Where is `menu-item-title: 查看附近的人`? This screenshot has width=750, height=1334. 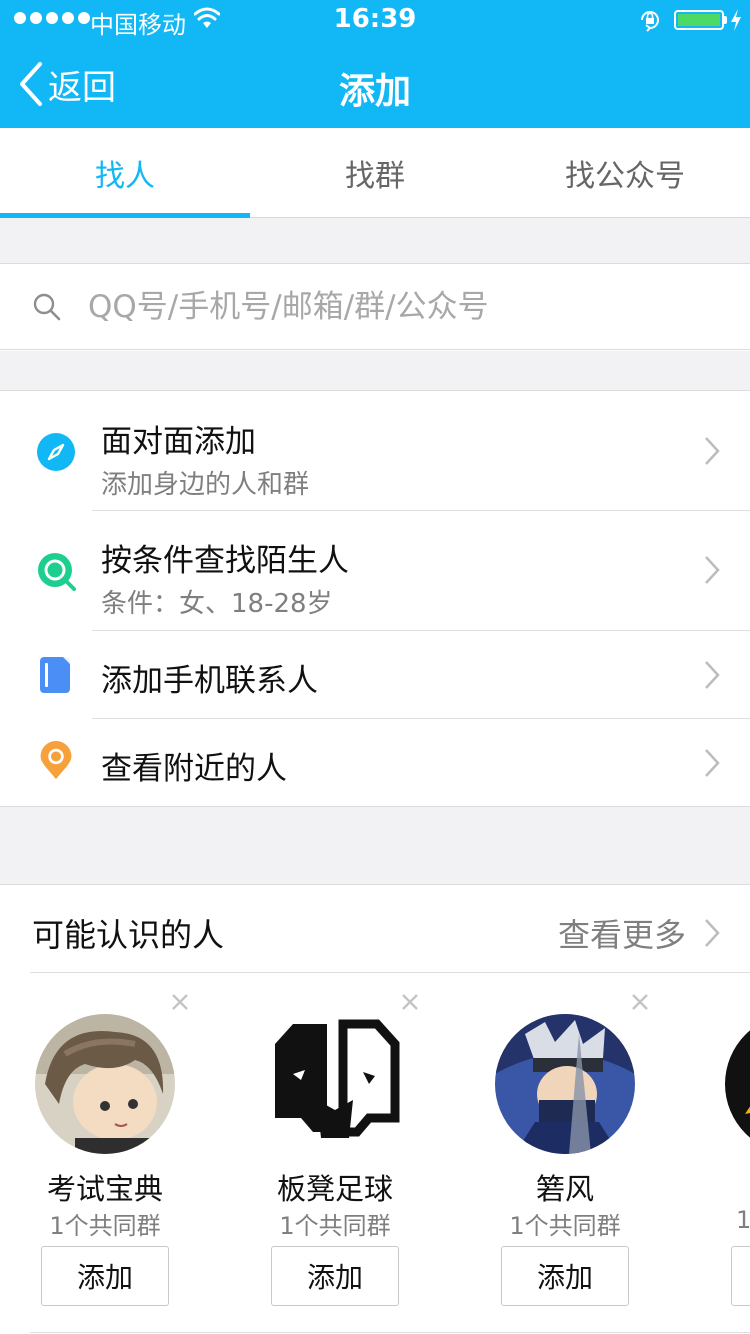 menu-item-title: 查看附近的人 is located at coordinates (194, 769).